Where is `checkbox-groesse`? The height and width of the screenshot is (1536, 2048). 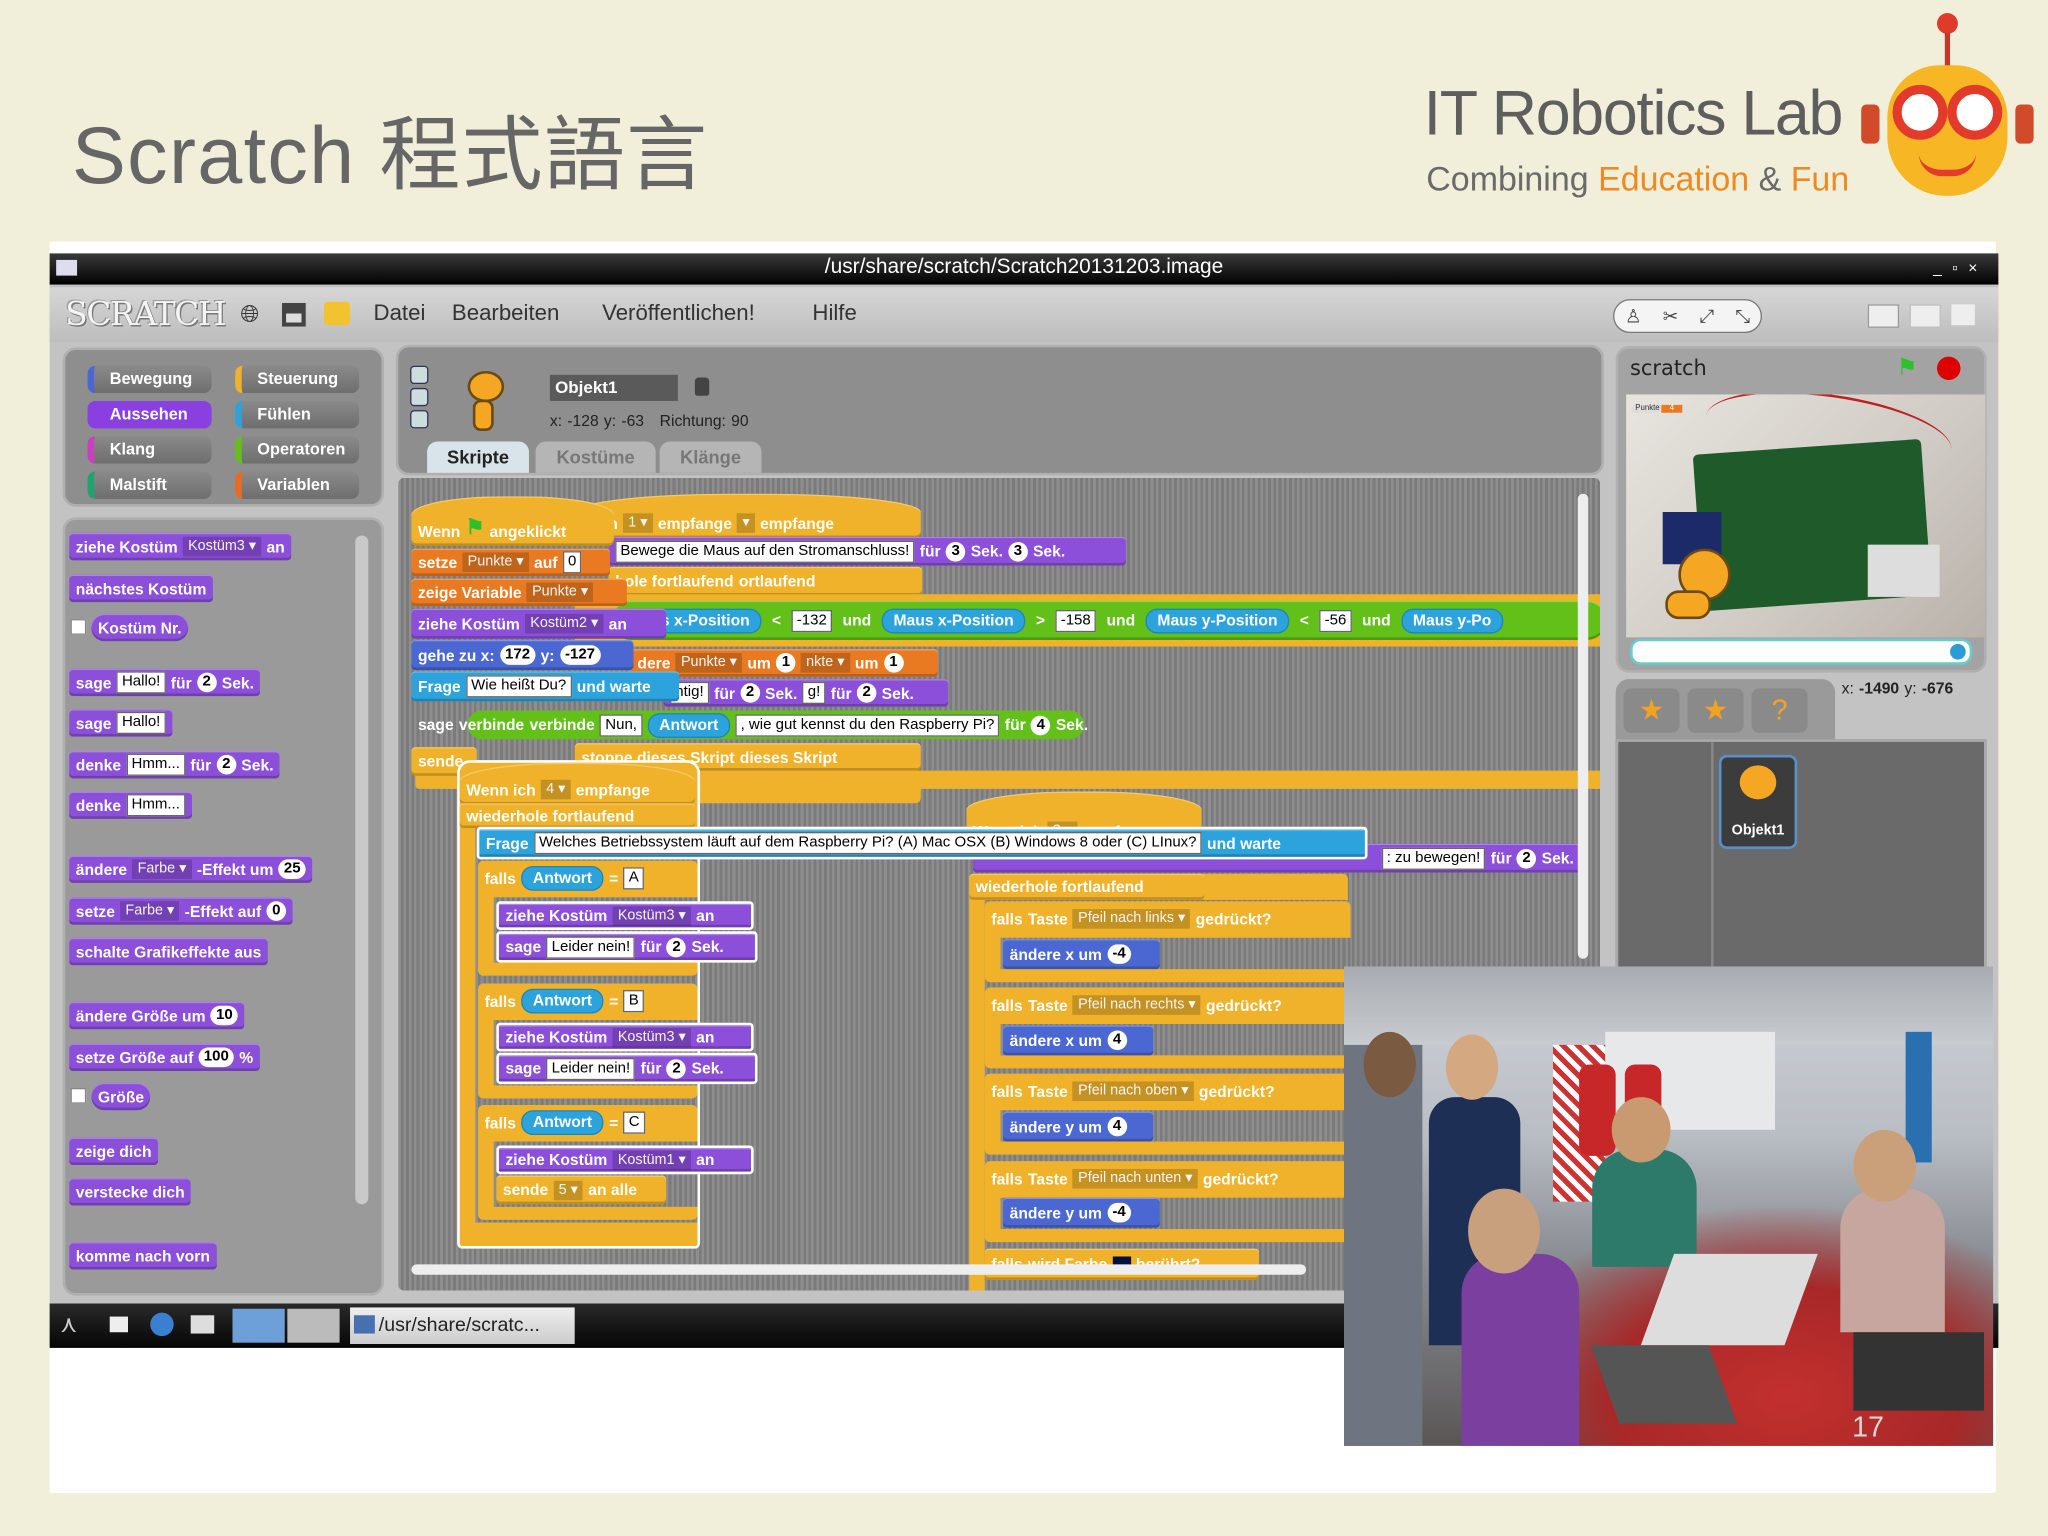 checkbox-groesse is located at coordinates (78, 1095).